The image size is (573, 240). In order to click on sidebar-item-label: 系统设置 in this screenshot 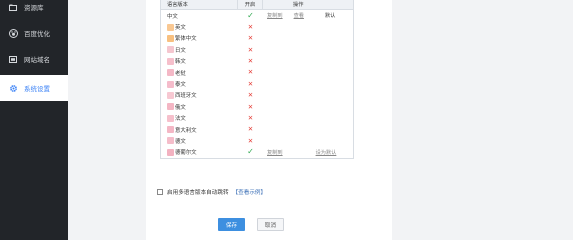, I will do `click(37, 89)`.